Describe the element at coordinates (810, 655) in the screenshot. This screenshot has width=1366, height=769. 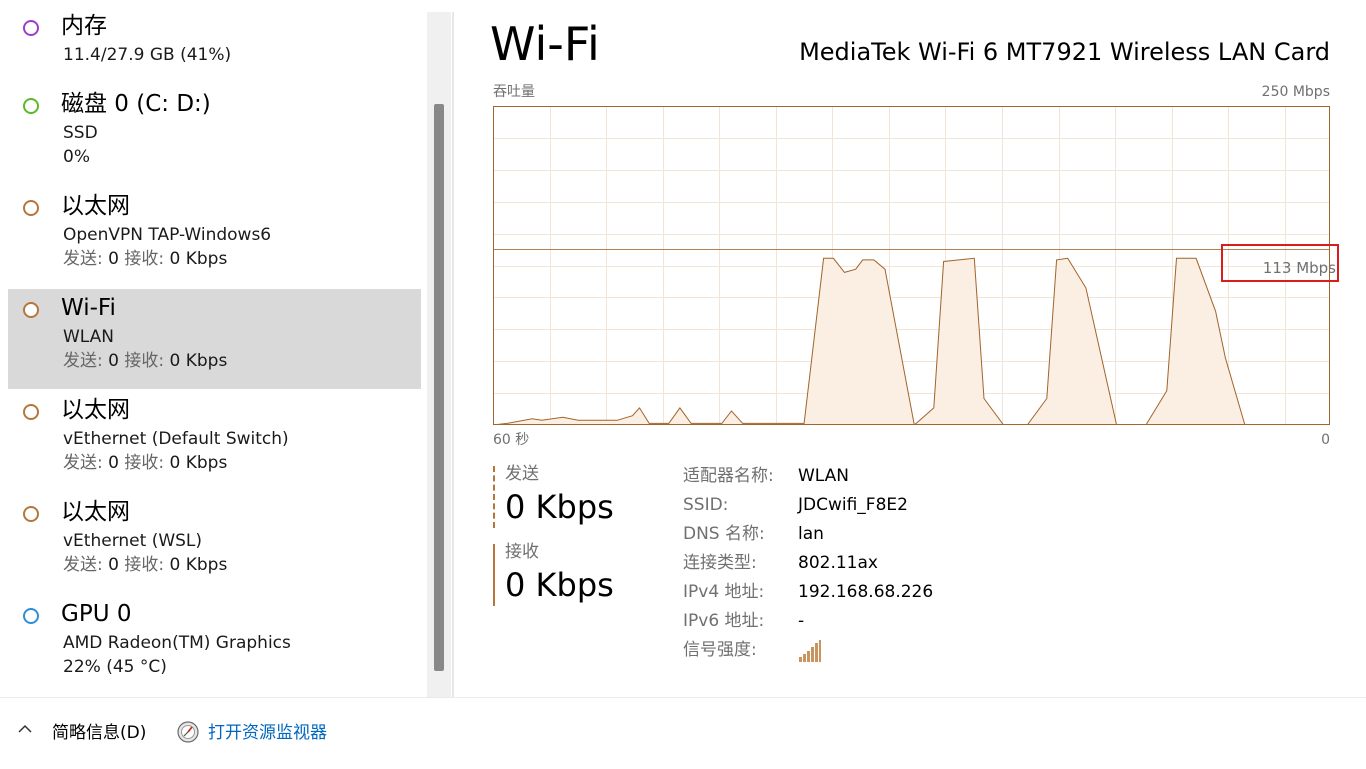
I see `signal-bars-icon` at that location.